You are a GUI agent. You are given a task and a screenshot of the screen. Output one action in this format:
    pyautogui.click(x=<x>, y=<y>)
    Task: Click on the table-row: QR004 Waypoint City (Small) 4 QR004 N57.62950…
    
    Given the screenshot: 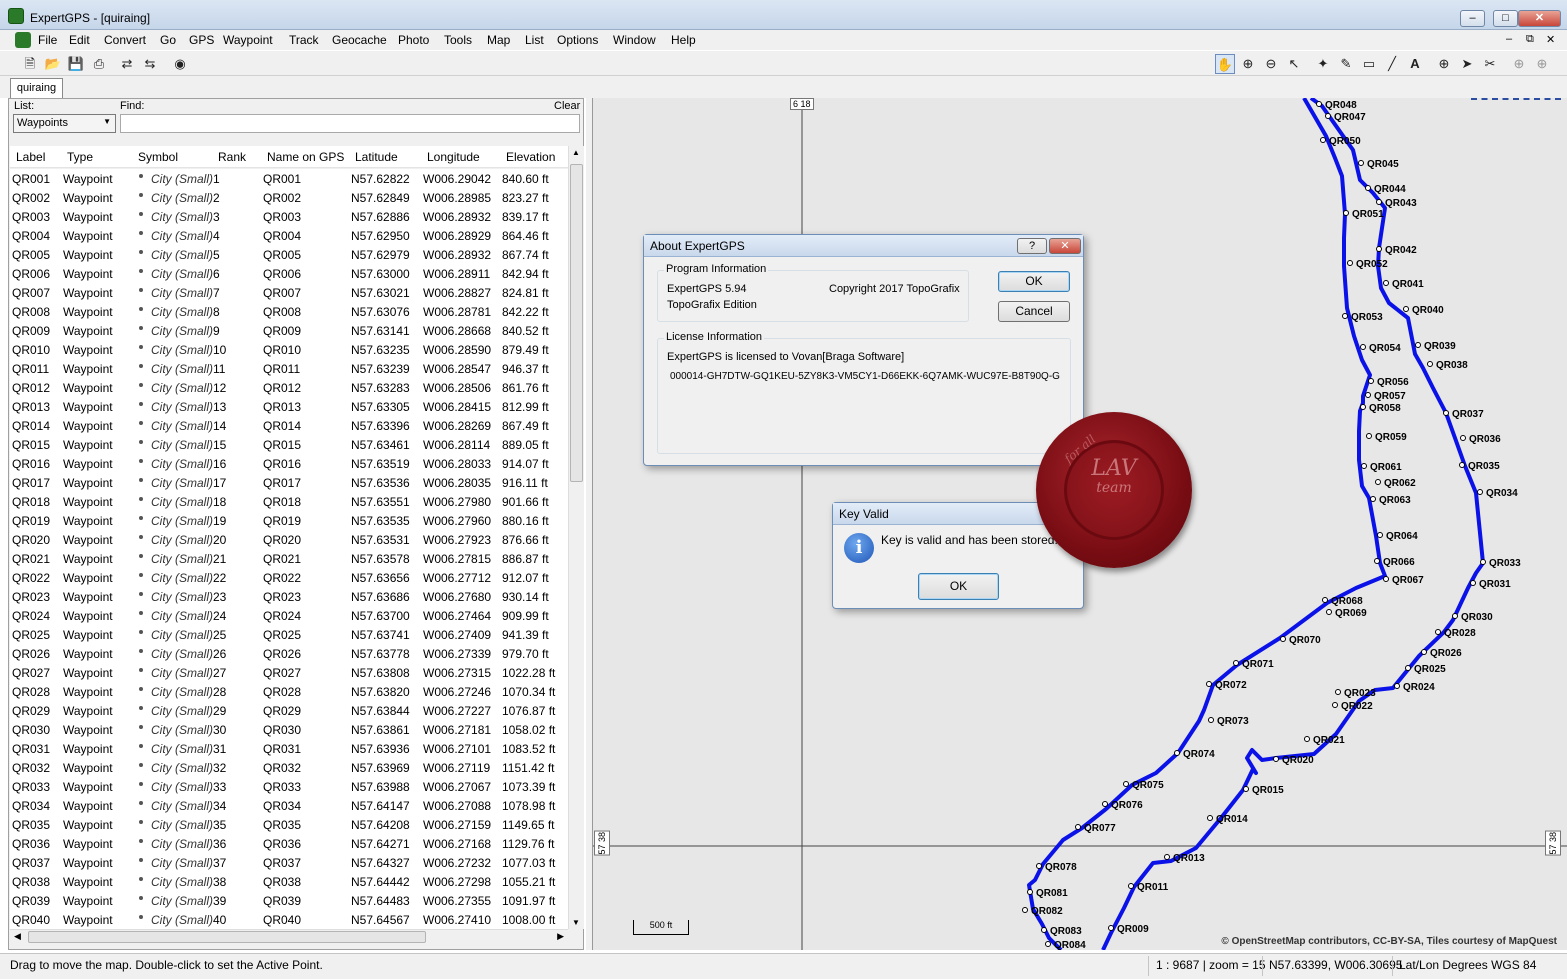 What is the action you would take?
    pyautogui.click(x=289, y=235)
    